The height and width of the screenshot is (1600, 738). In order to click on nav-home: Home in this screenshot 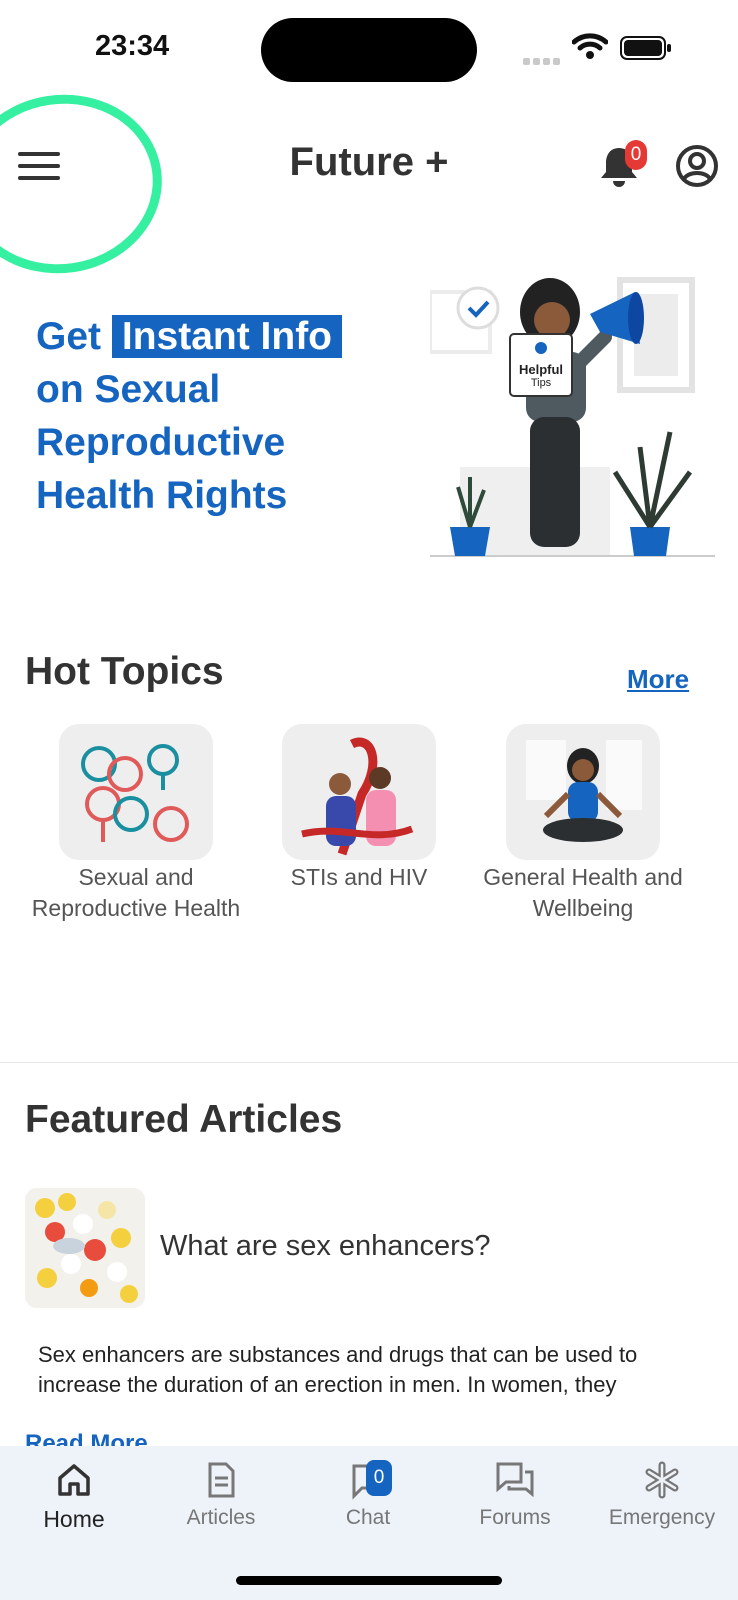, I will do `click(74, 1496)`.